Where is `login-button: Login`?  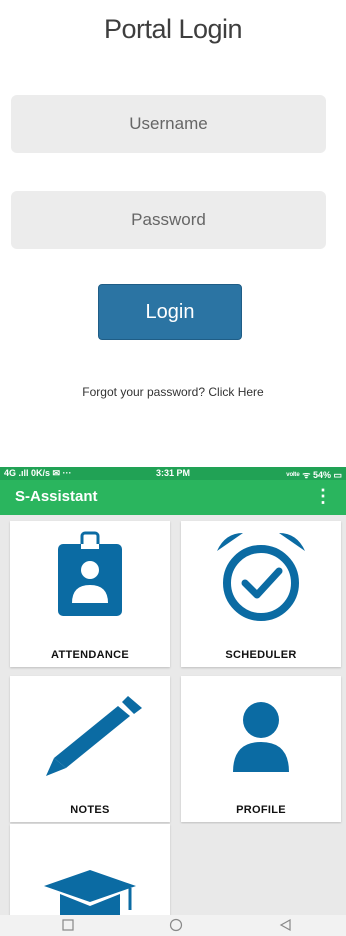 login-button: Login is located at coordinates (170, 312).